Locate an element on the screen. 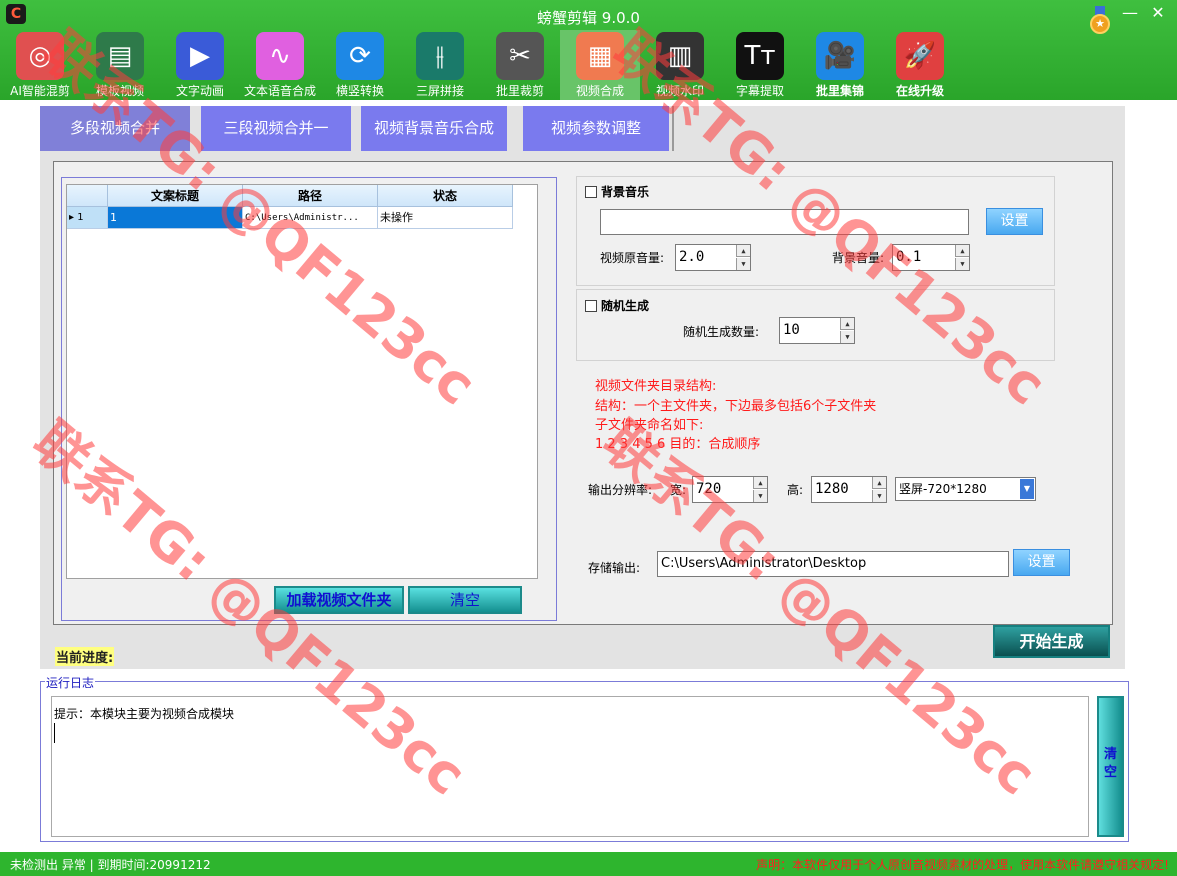 This screenshot has height=876, width=1177. close-button: ✕ is located at coordinates (1158, 13).